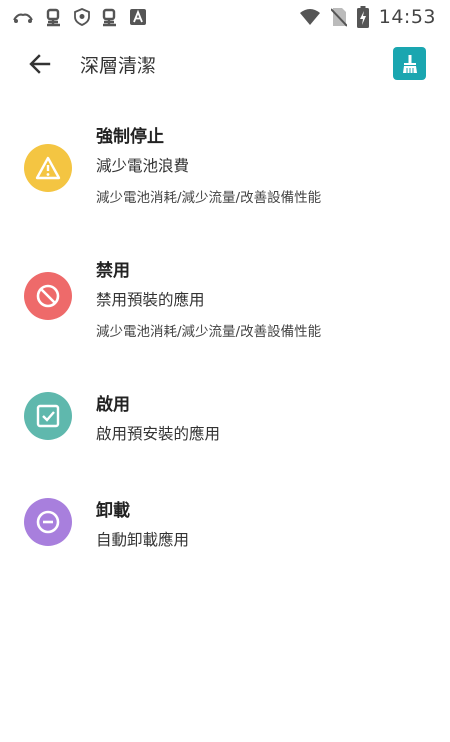  I want to click on list-item-uninstall: 卸載 自動卸載應用, so click(225, 535).